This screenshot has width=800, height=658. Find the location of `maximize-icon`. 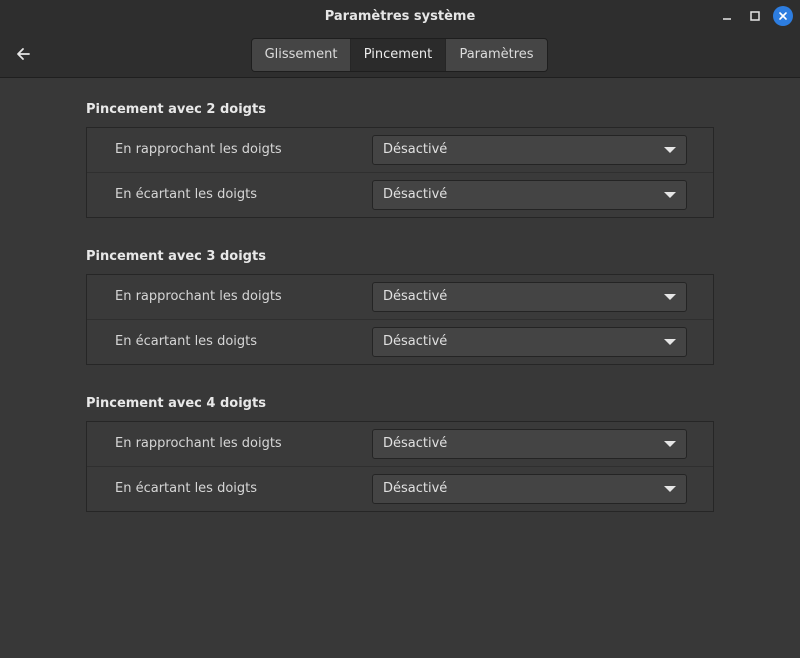

maximize-icon is located at coordinates (755, 16).